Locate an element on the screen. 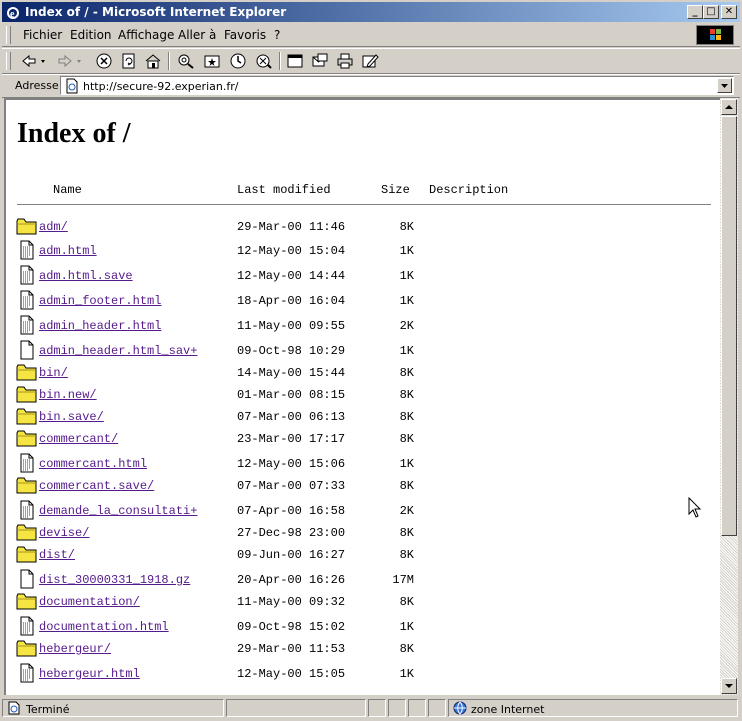 This screenshot has width=742, height=721. print-button is located at coordinates (345, 61).